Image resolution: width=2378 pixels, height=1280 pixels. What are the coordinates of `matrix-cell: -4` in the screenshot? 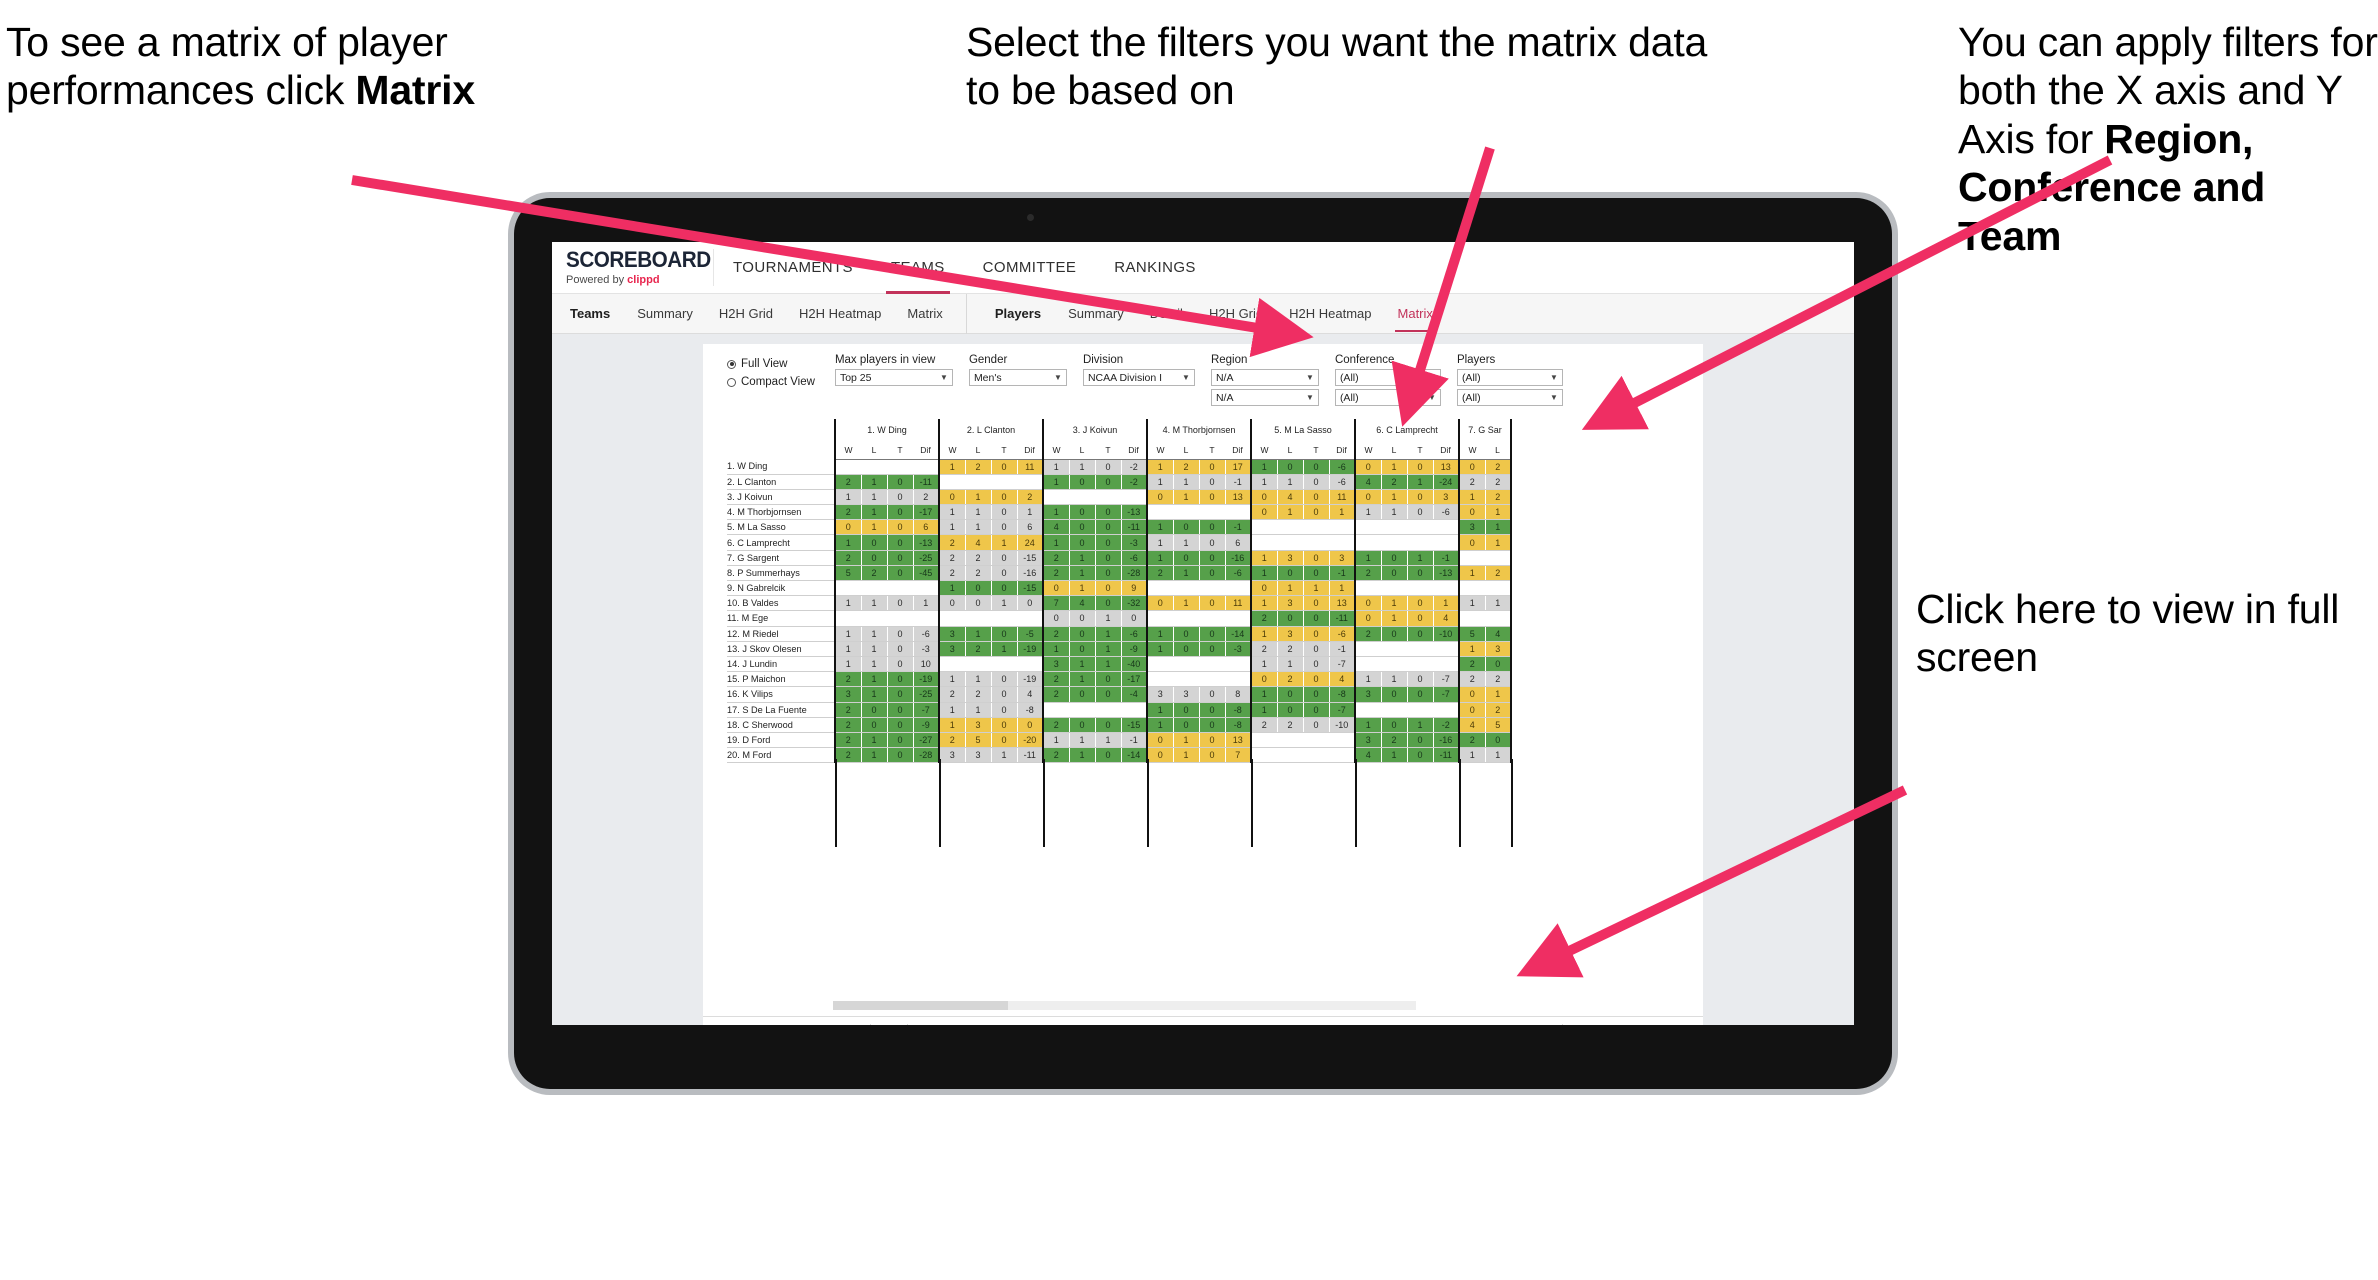 It's located at (1134, 694).